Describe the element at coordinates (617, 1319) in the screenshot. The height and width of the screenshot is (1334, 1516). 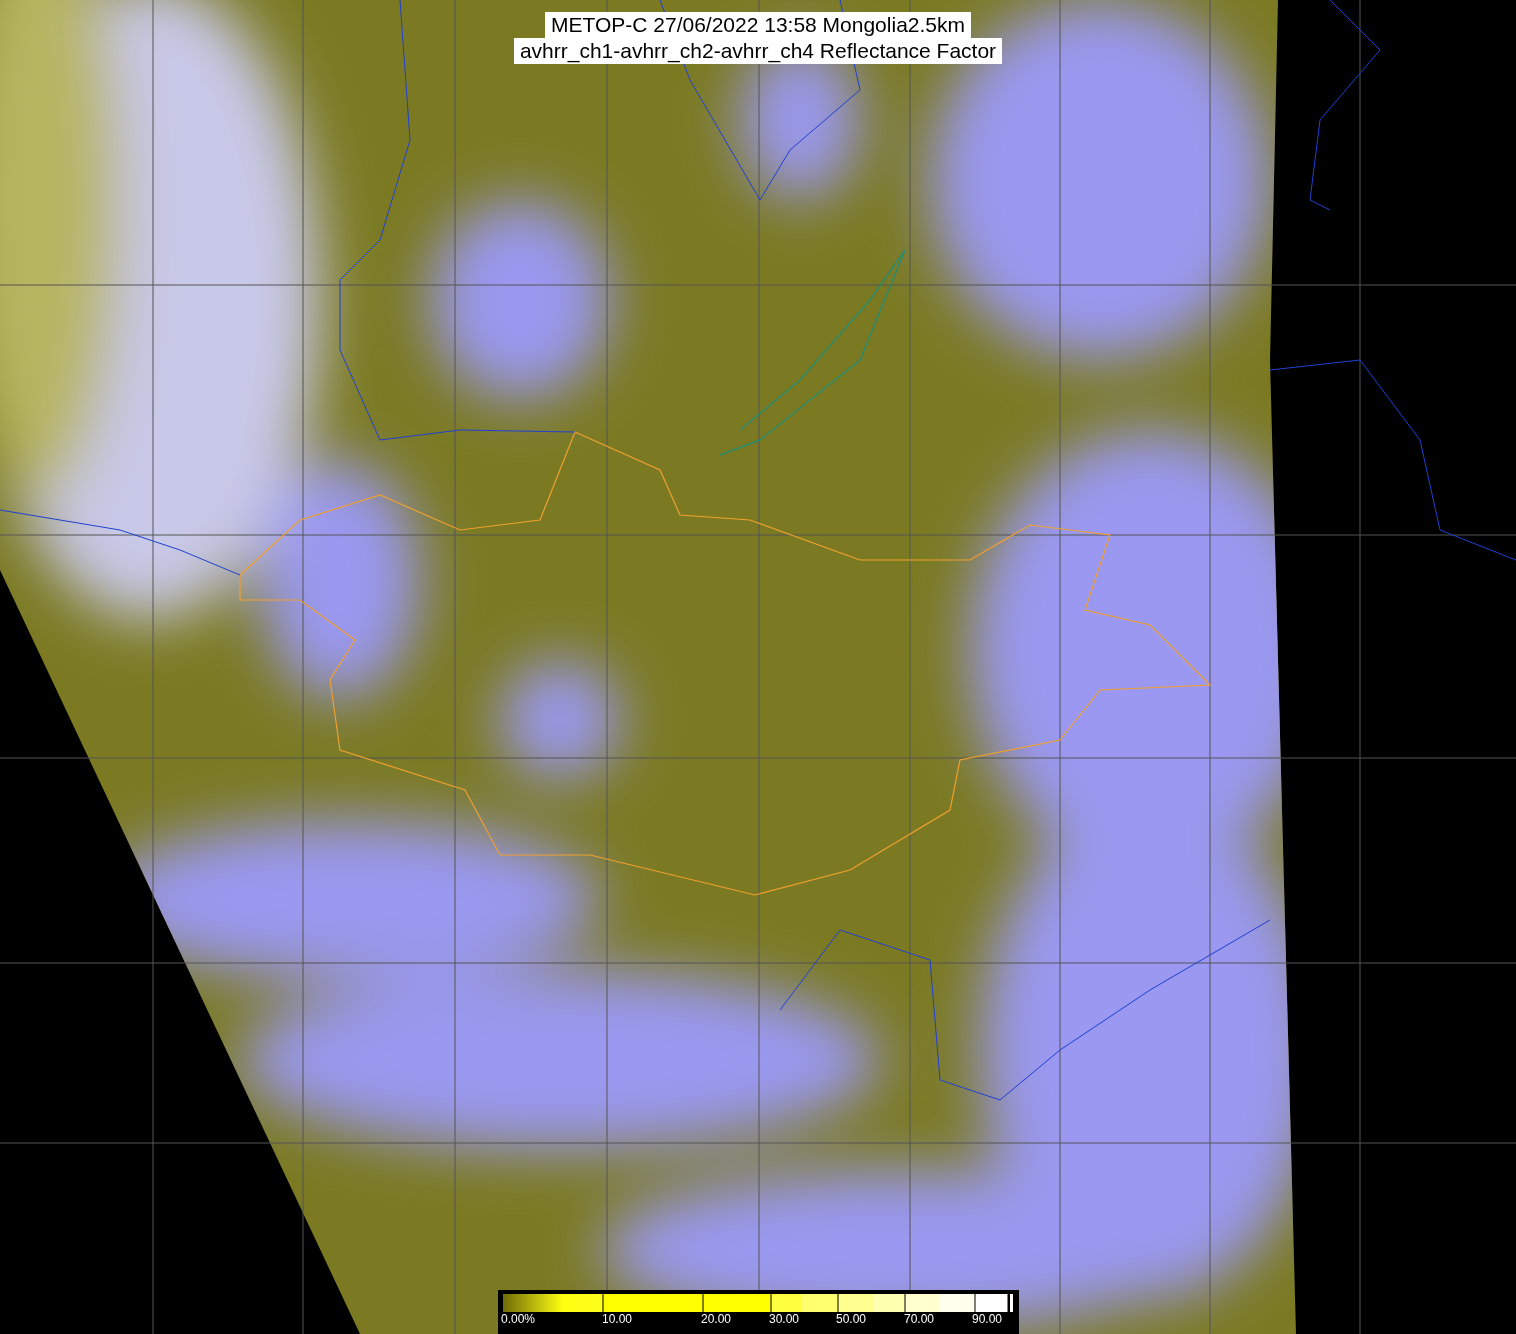
I see `scale-label: 10.00` at that location.